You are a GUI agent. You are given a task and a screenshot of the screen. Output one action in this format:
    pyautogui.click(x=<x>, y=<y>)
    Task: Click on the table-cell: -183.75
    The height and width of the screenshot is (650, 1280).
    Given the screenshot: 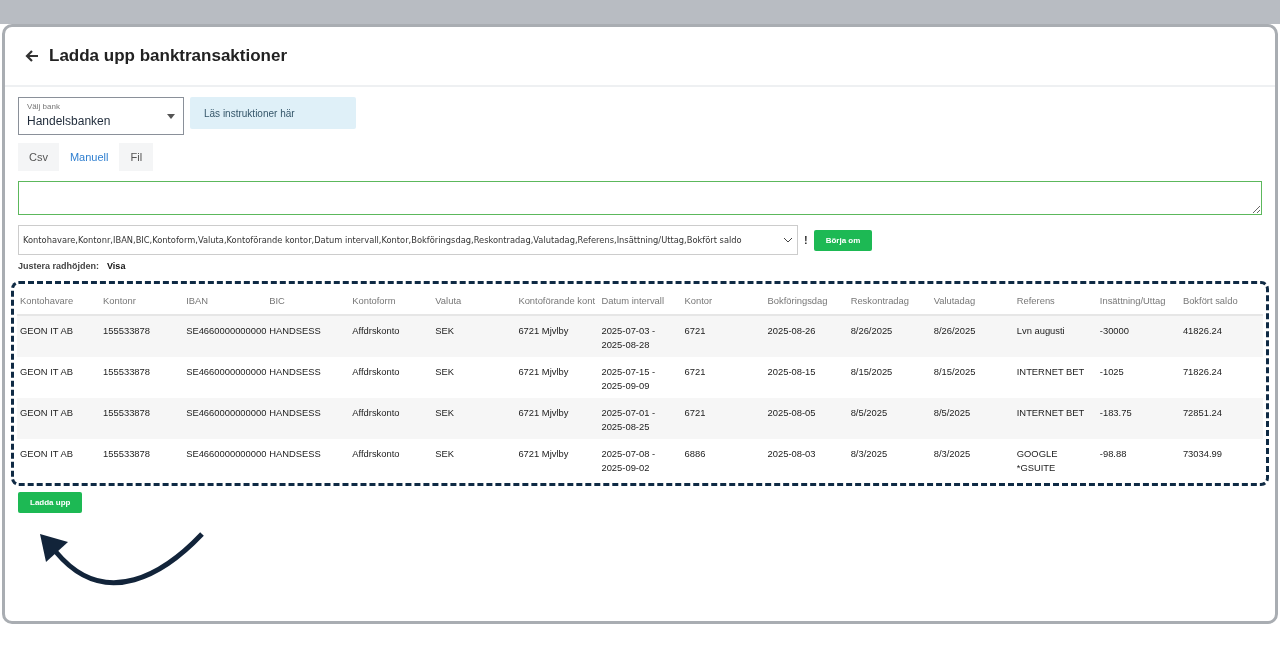 What is the action you would take?
    pyautogui.click(x=1138, y=418)
    